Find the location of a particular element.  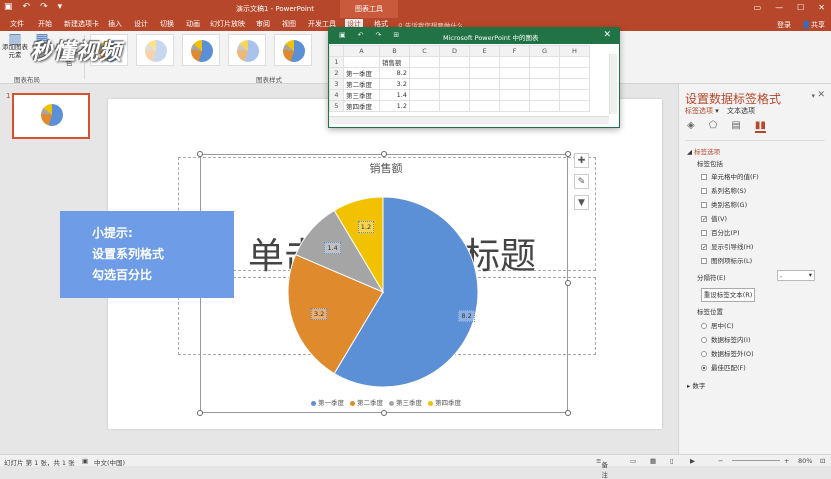

tab-0: 文件 is located at coordinates (17, 24).